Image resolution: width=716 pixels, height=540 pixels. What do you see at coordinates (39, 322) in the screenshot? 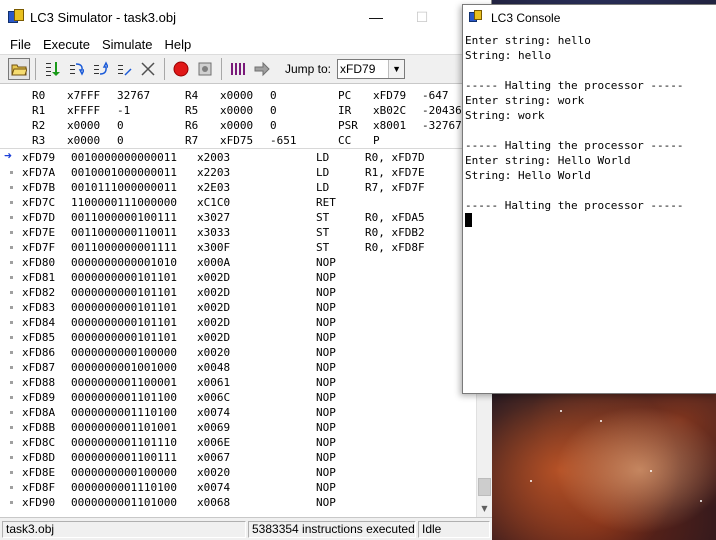
I see `memory-address: xFD84` at bounding box center [39, 322].